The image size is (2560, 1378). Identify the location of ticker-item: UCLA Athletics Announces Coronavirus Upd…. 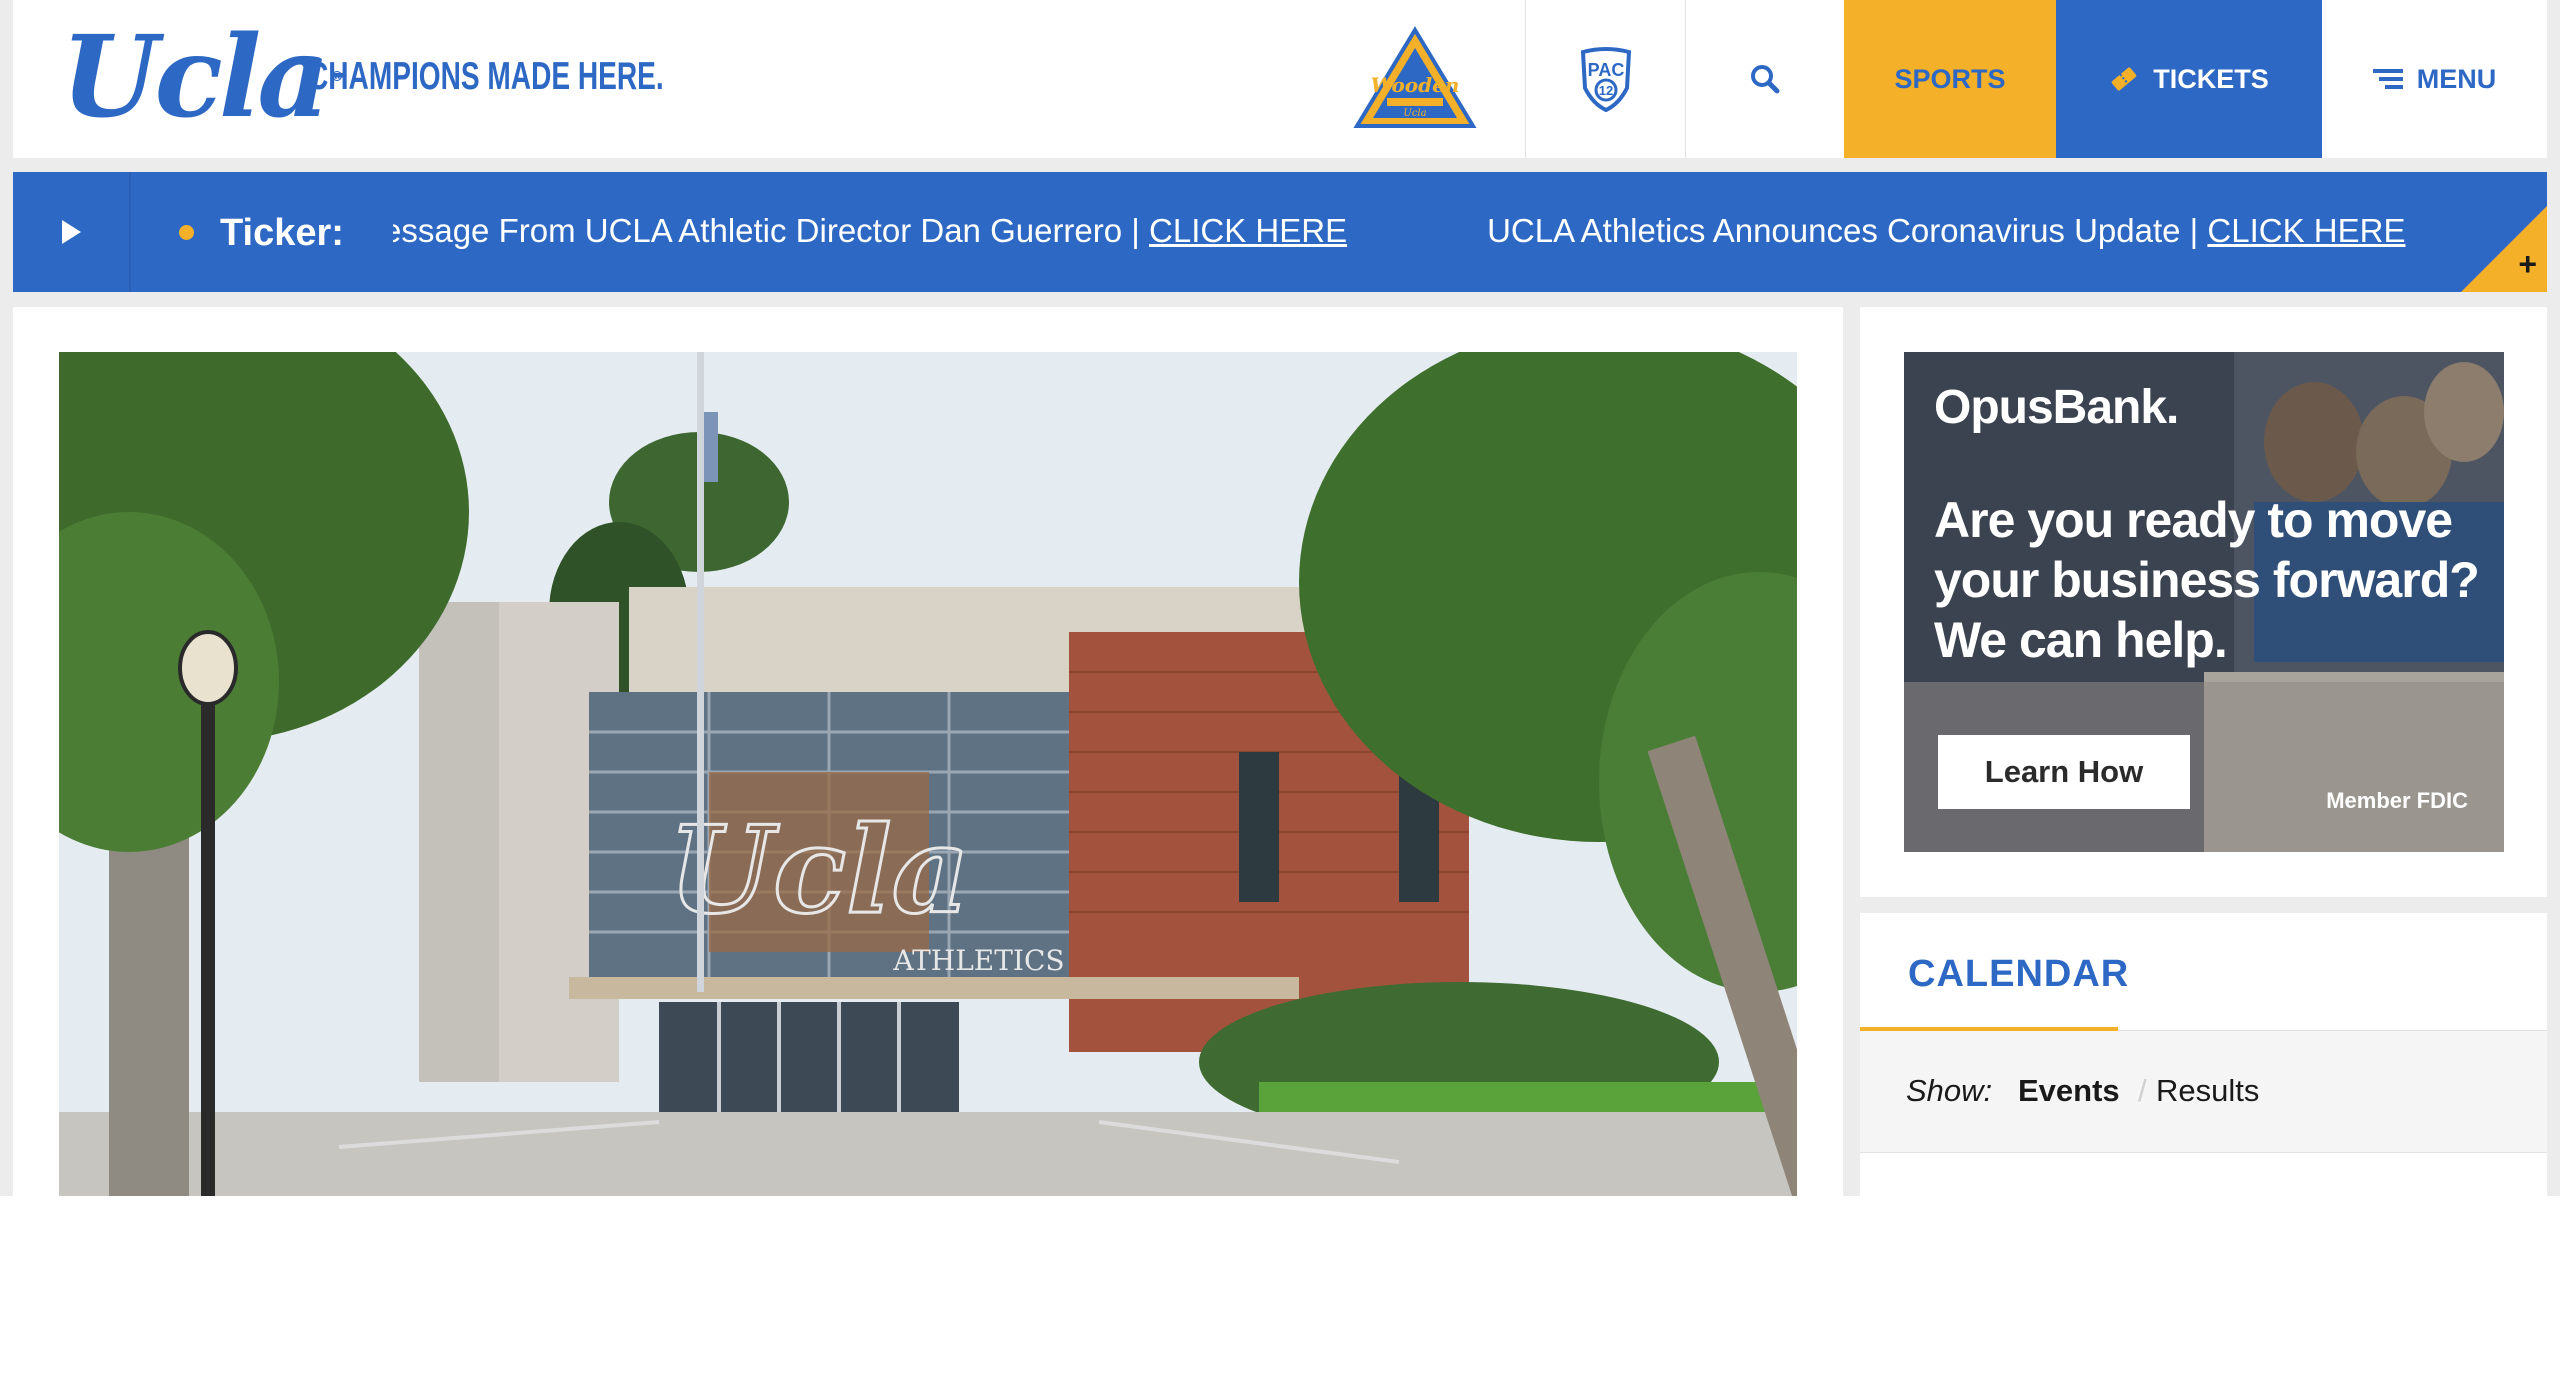
(1946, 230).